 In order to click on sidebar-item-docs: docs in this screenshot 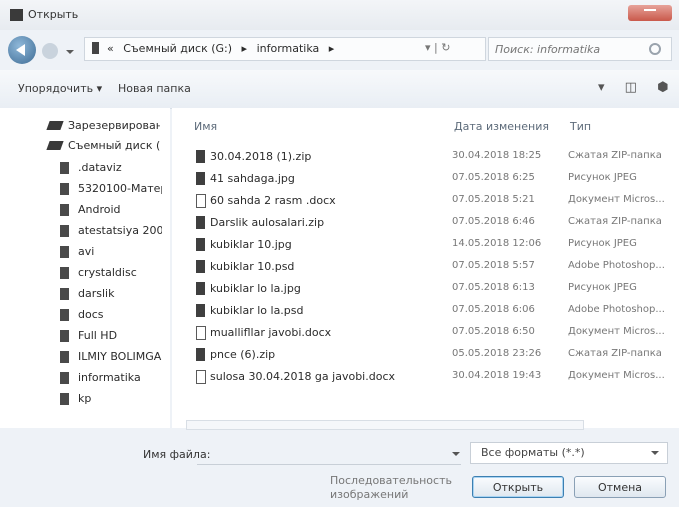, I will do `click(85, 315)`.